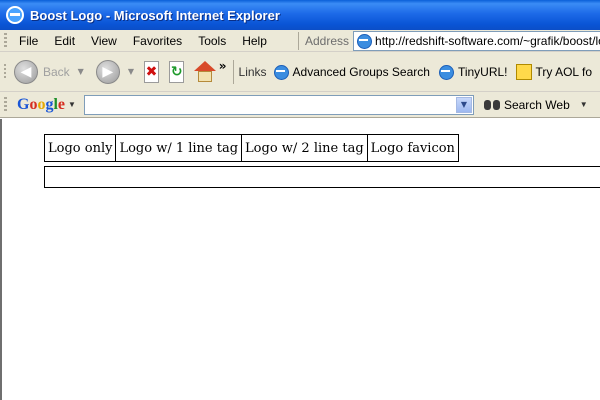 This screenshot has height=400, width=600. I want to click on refresh-icon: ↻, so click(177, 71).